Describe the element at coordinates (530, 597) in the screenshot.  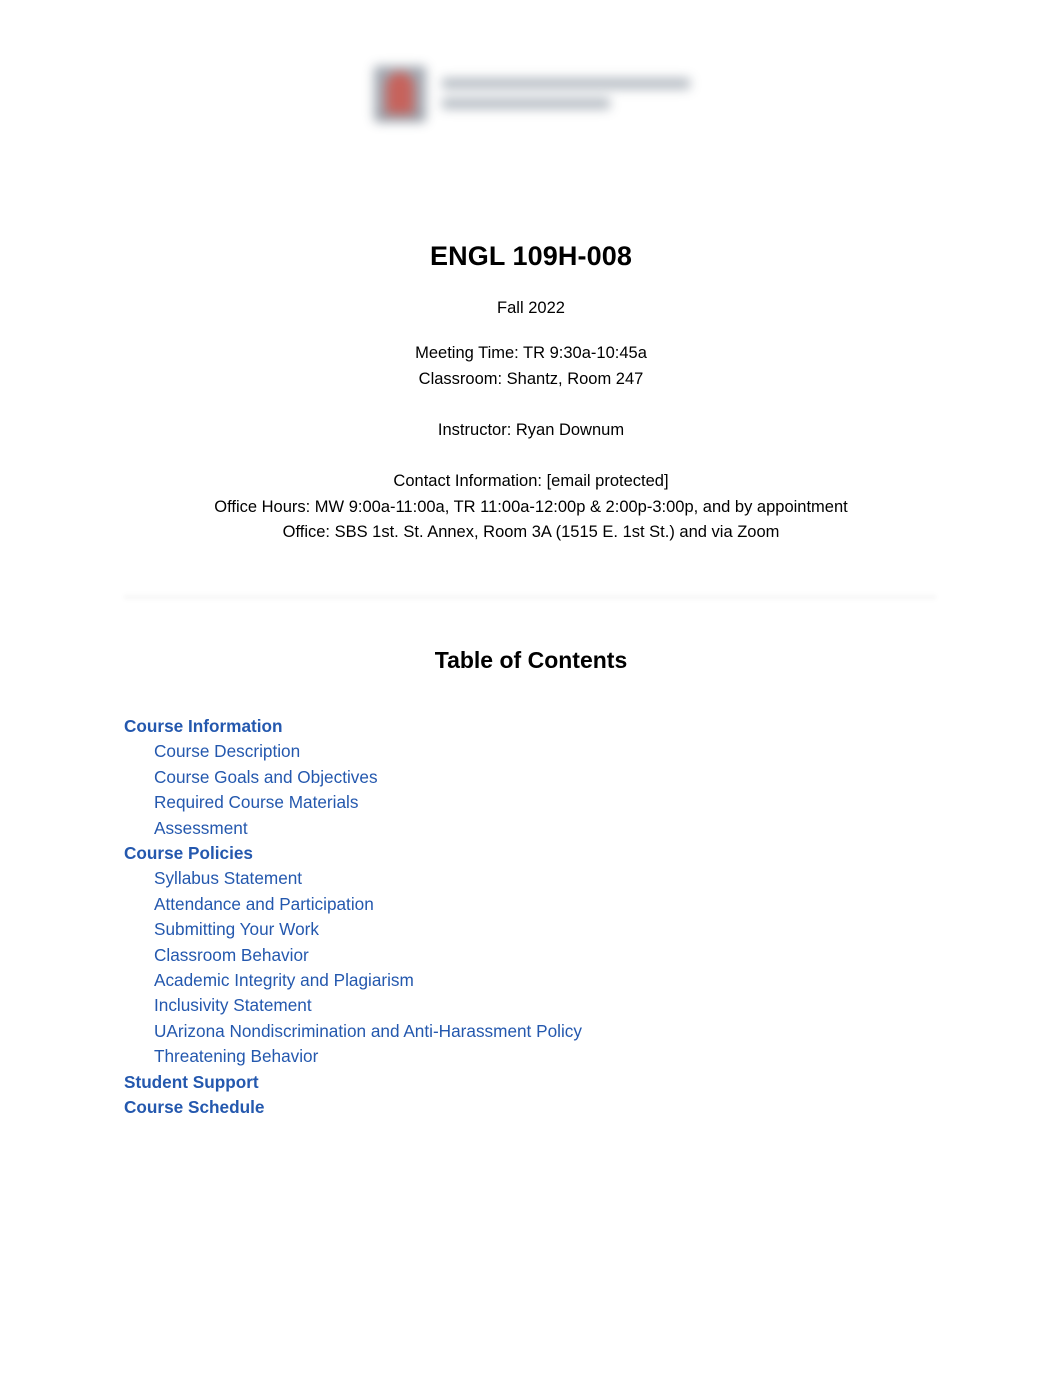
I see `section-divider` at that location.